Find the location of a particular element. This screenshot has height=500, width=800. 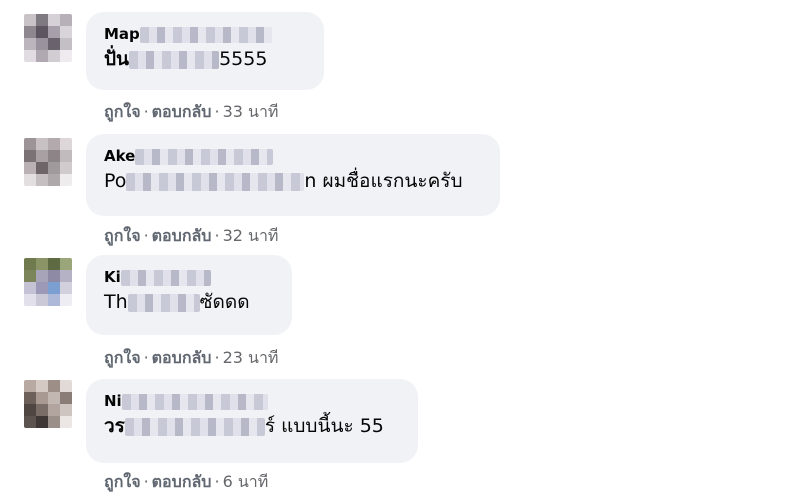

comment-actions: ถูกใจ · ตอบกลับ · 23 นาที is located at coordinates (191, 358).